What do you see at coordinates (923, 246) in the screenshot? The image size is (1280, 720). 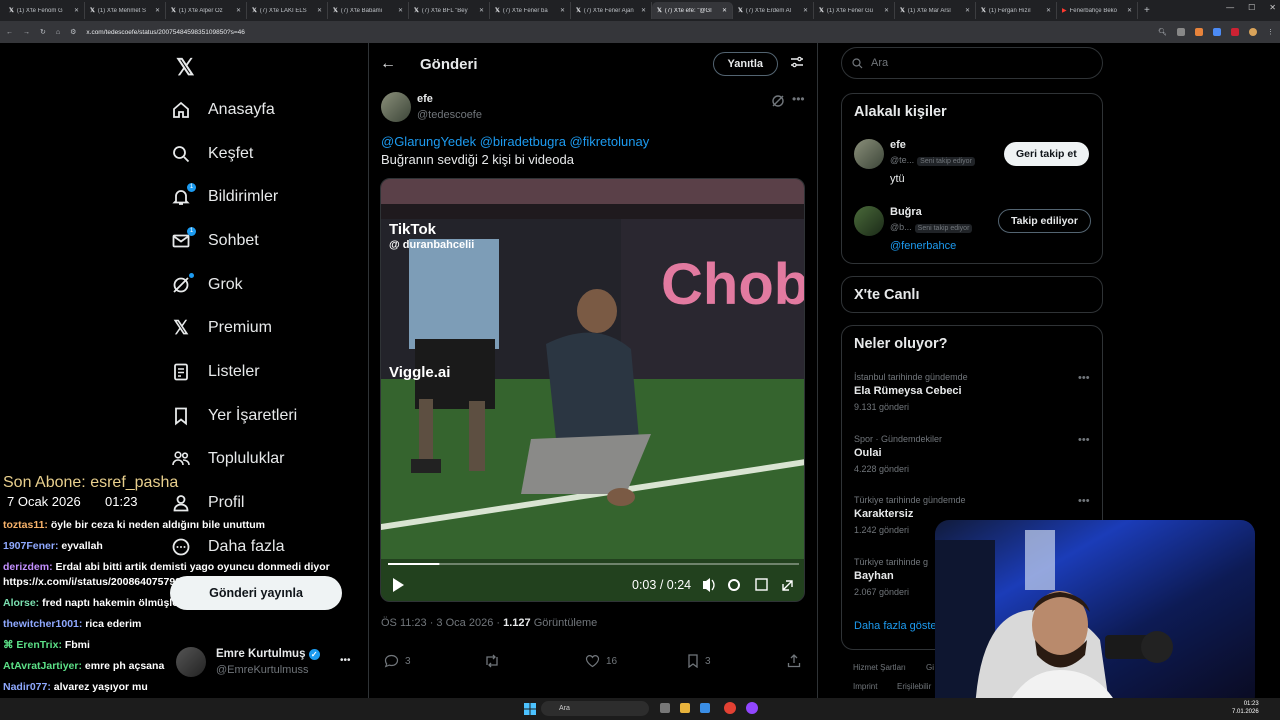 I see `person-bio: @fenerbahce` at bounding box center [923, 246].